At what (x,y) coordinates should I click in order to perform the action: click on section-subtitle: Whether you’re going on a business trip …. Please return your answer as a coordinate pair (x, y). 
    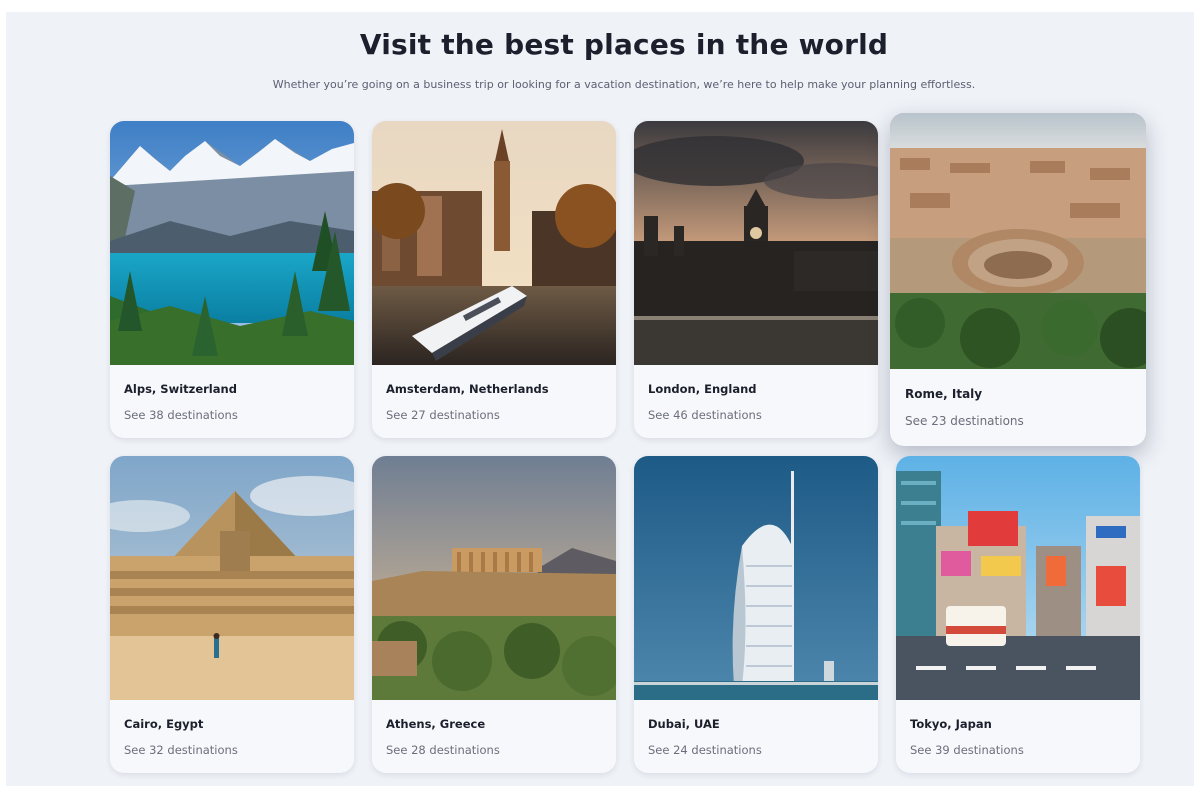
    Looking at the image, I should click on (624, 84).